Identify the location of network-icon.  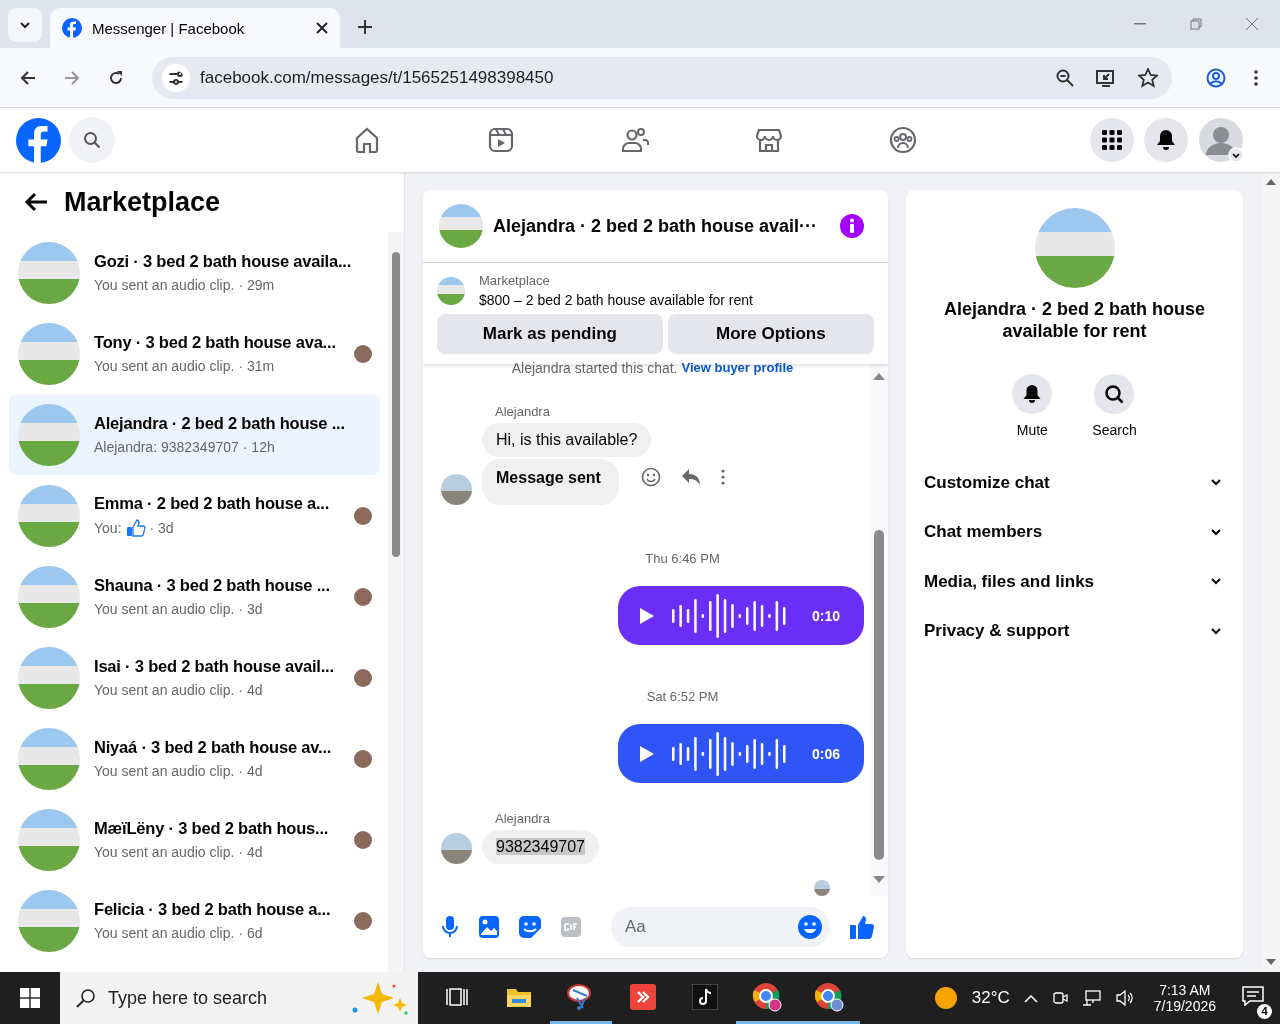
(1091, 998).